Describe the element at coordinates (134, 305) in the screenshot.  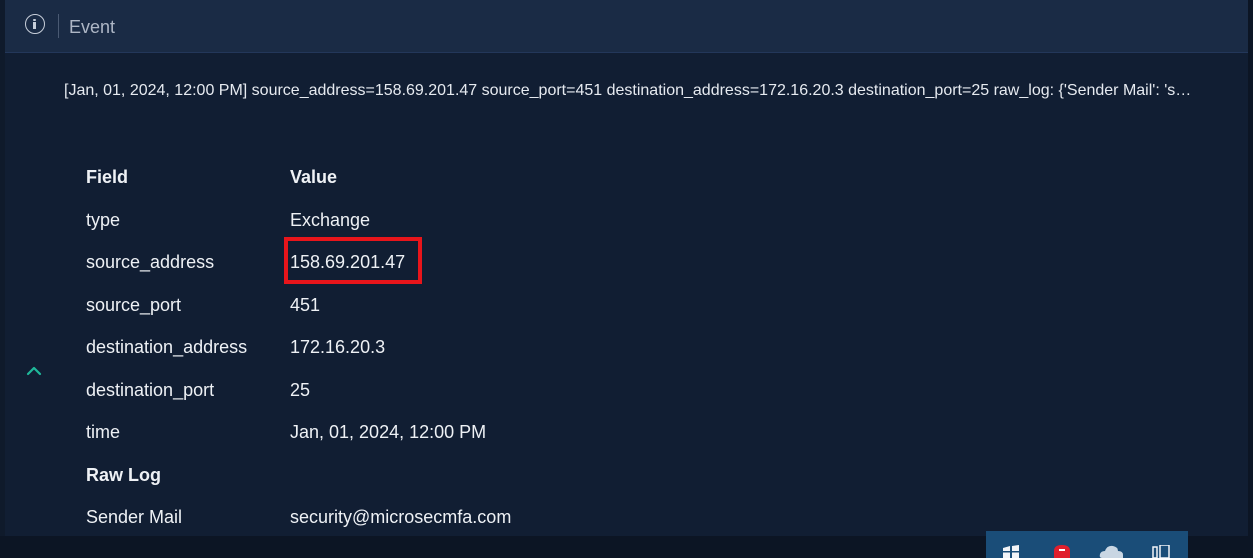
I see `field-name: source_port` at that location.